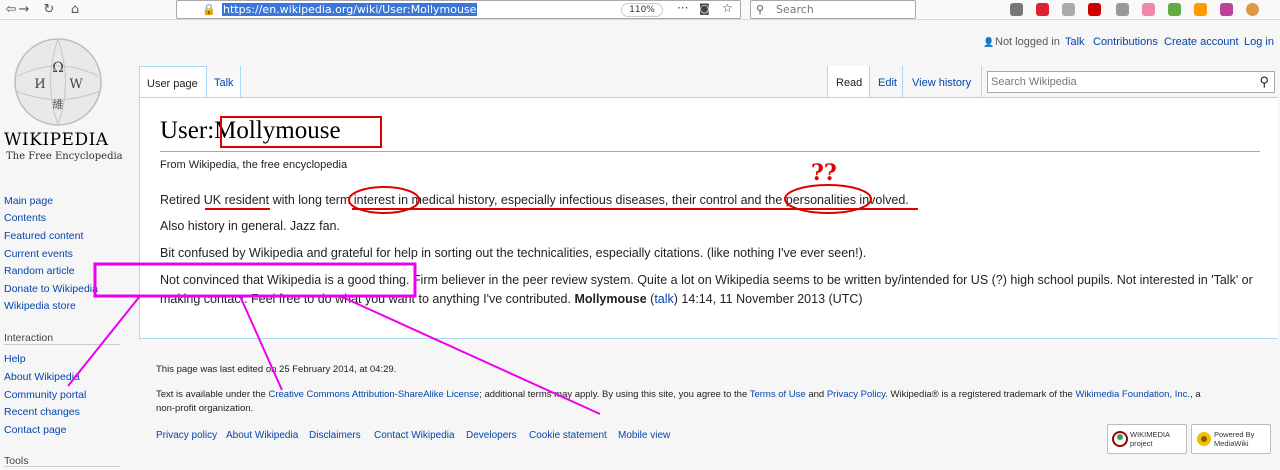  Describe the element at coordinates (49, 10) in the screenshot. I see `reload-icon: ↻` at that location.